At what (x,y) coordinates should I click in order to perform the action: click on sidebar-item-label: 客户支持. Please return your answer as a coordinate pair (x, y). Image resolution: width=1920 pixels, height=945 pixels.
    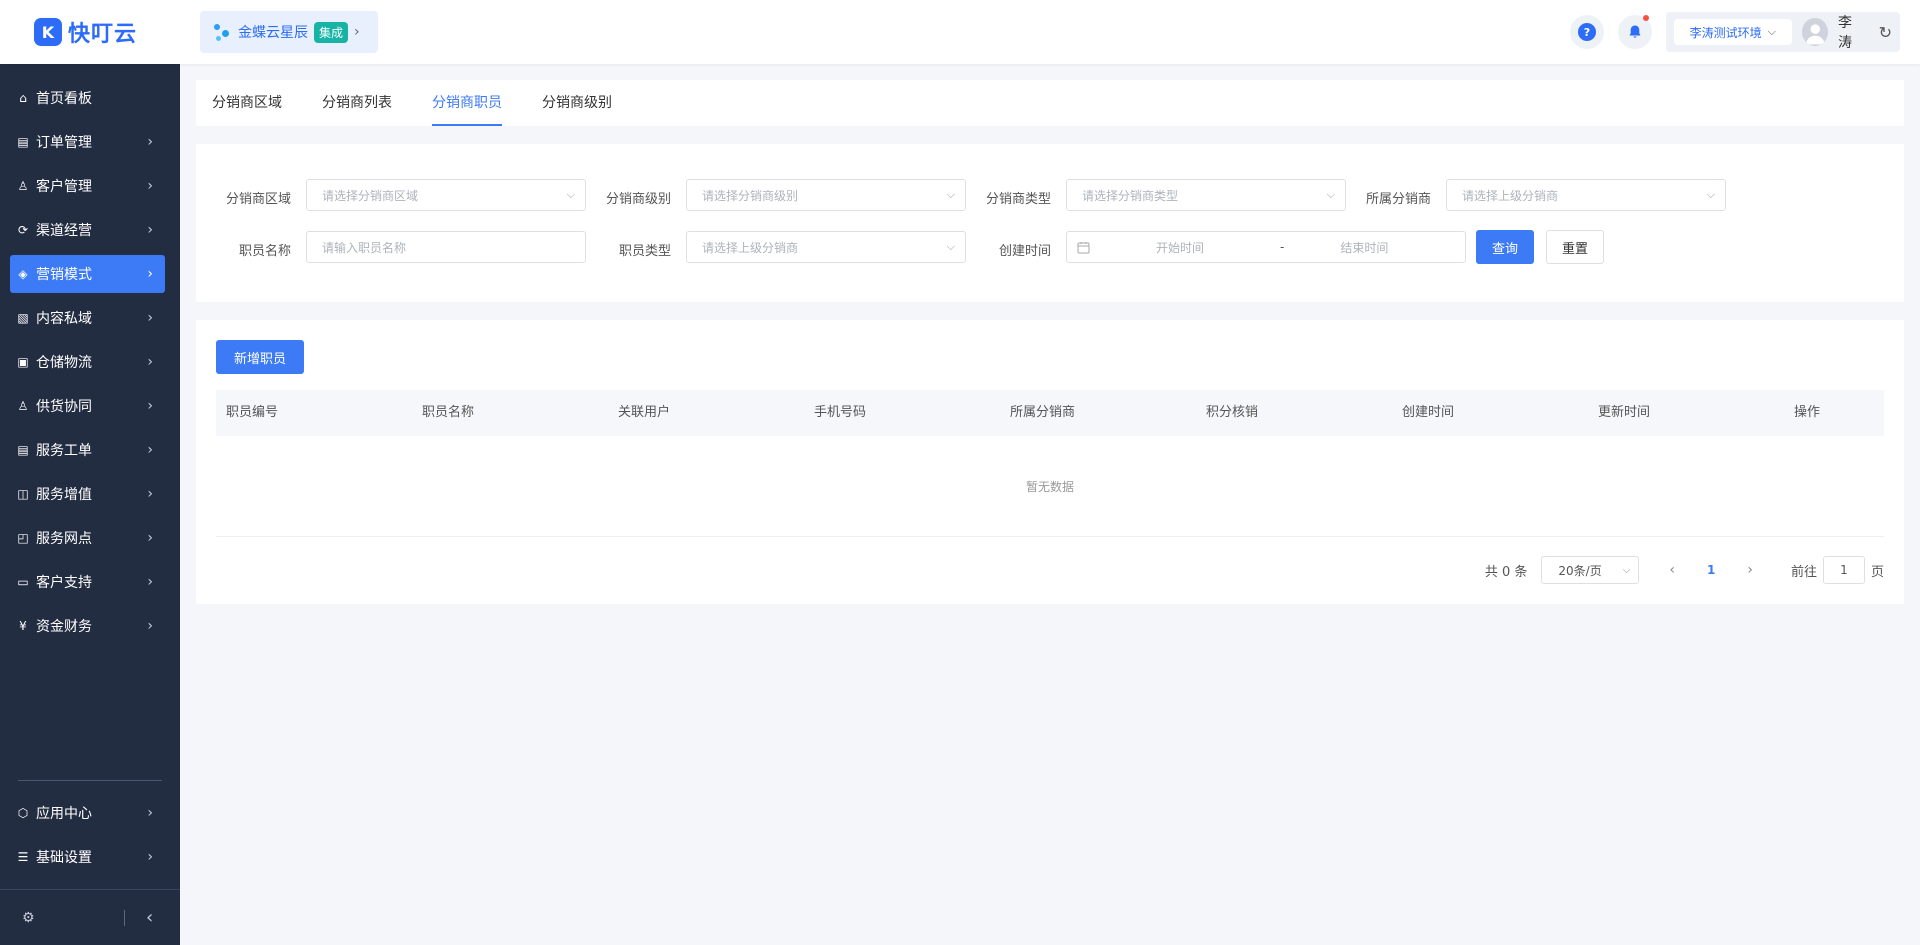
    Looking at the image, I should click on (64, 583).